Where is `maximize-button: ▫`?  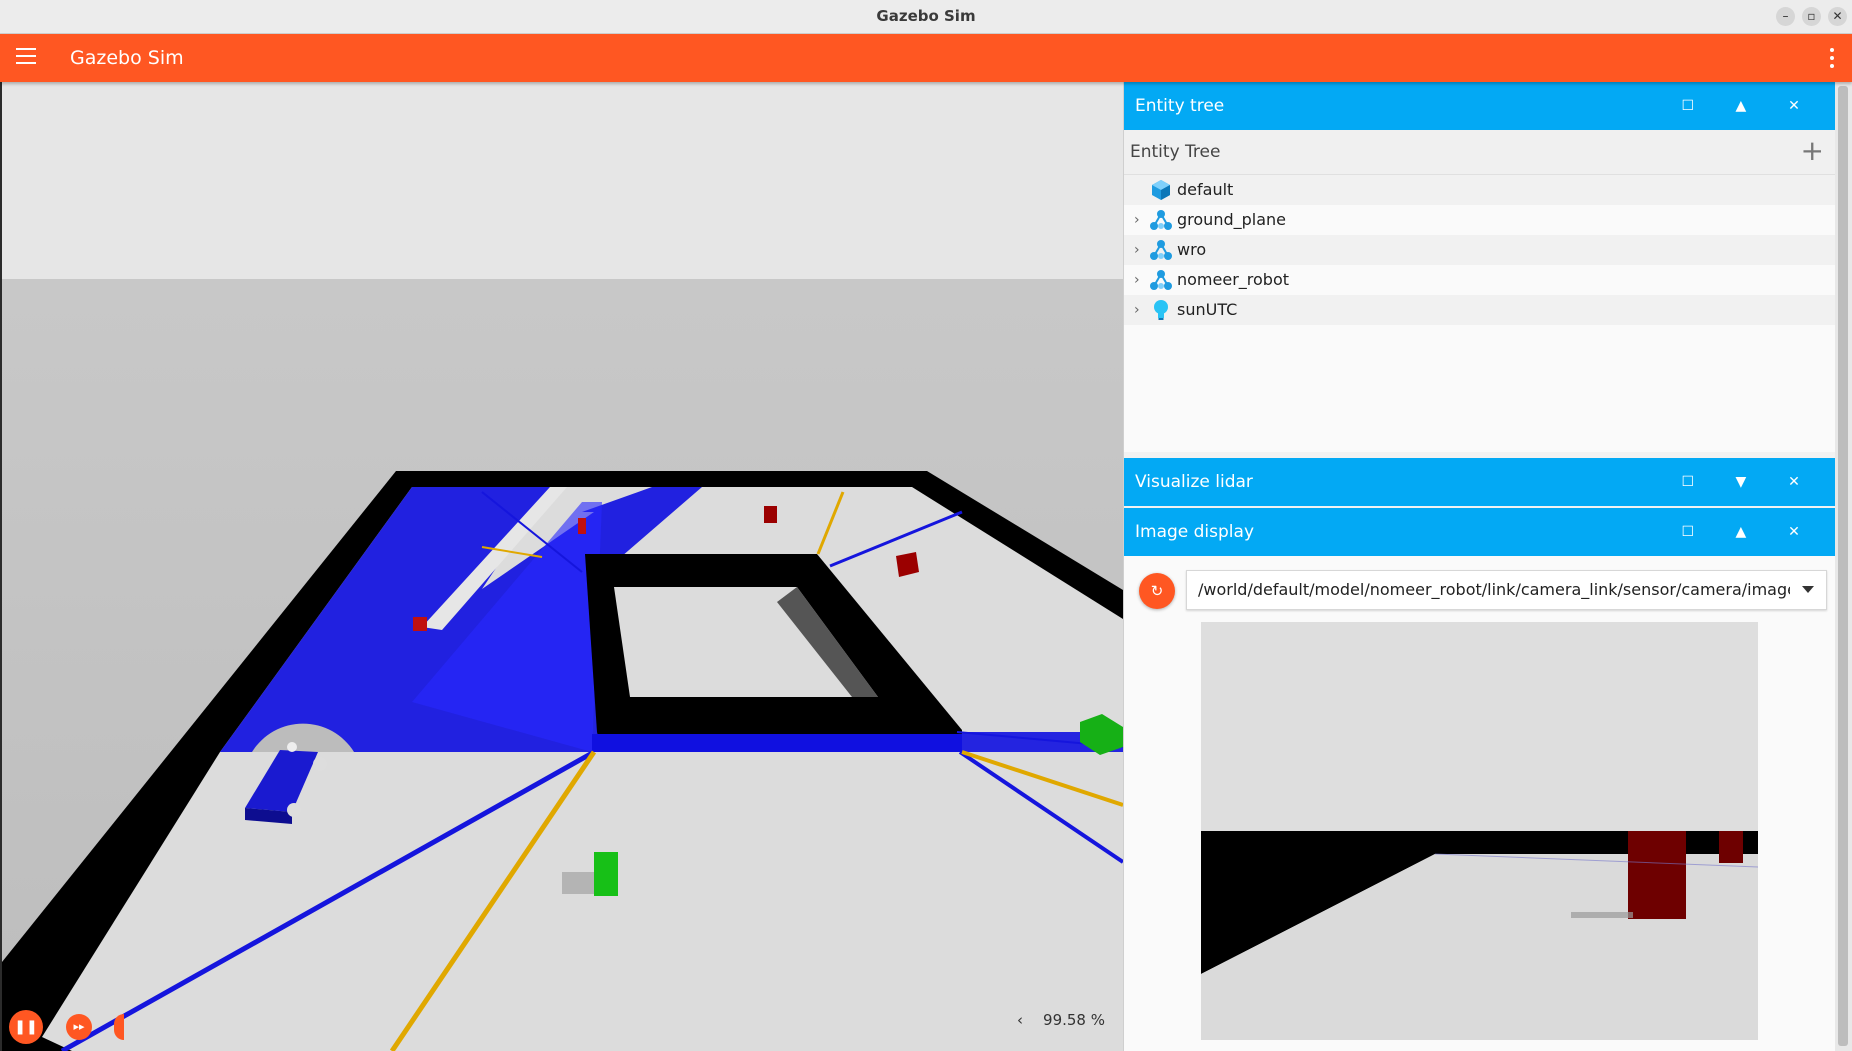 maximize-button: ▫ is located at coordinates (1811, 16).